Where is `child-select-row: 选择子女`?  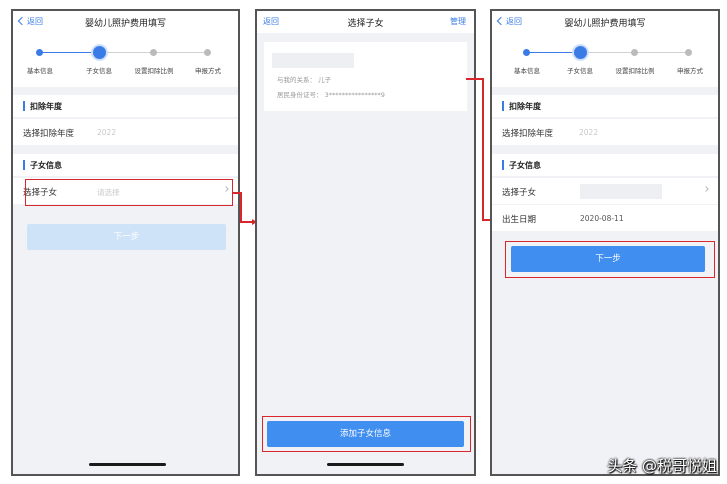 child-select-row: 选择子女 is located at coordinates (605, 191).